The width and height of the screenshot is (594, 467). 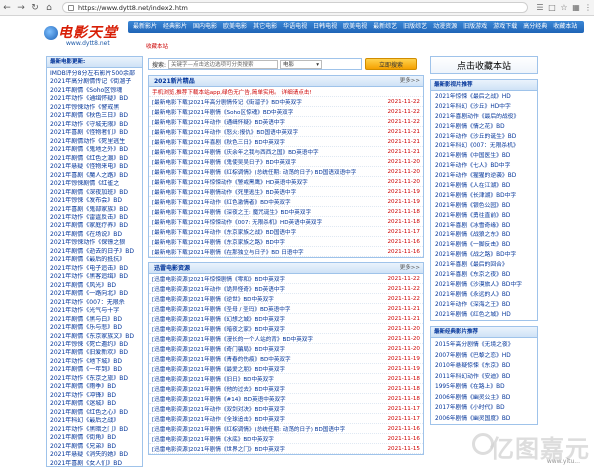 What do you see at coordinates (223, 64) in the screenshot?
I see `search-input: 关键字—点击这边选项可分类搜索` at bounding box center [223, 64].